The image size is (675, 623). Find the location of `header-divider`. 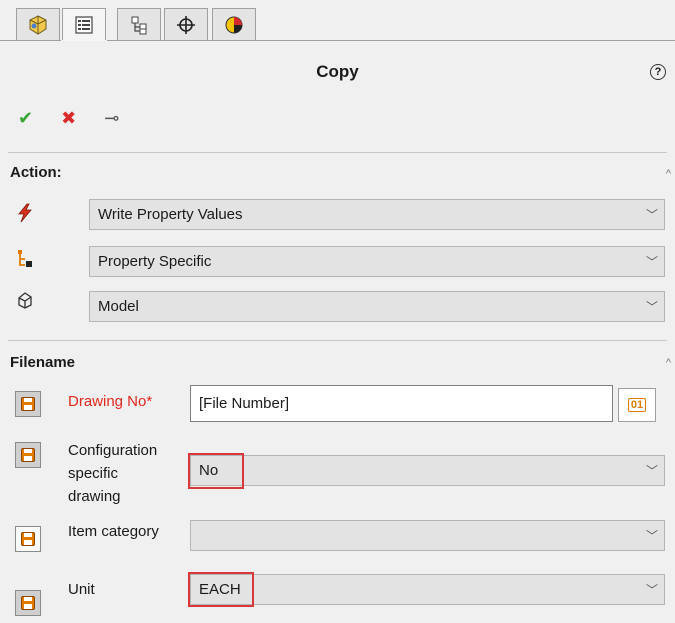

header-divider is located at coordinates (337, 152).